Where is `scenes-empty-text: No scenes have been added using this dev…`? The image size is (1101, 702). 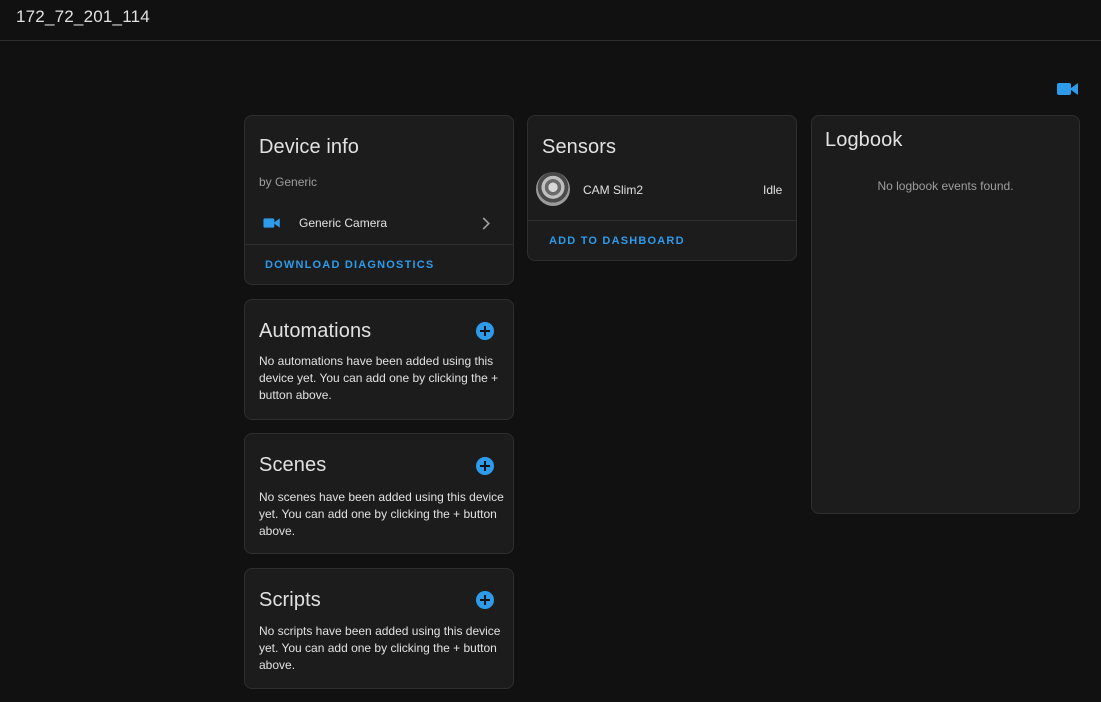 scenes-empty-text: No scenes have been added using this dev… is located at coordinates (381, 514).